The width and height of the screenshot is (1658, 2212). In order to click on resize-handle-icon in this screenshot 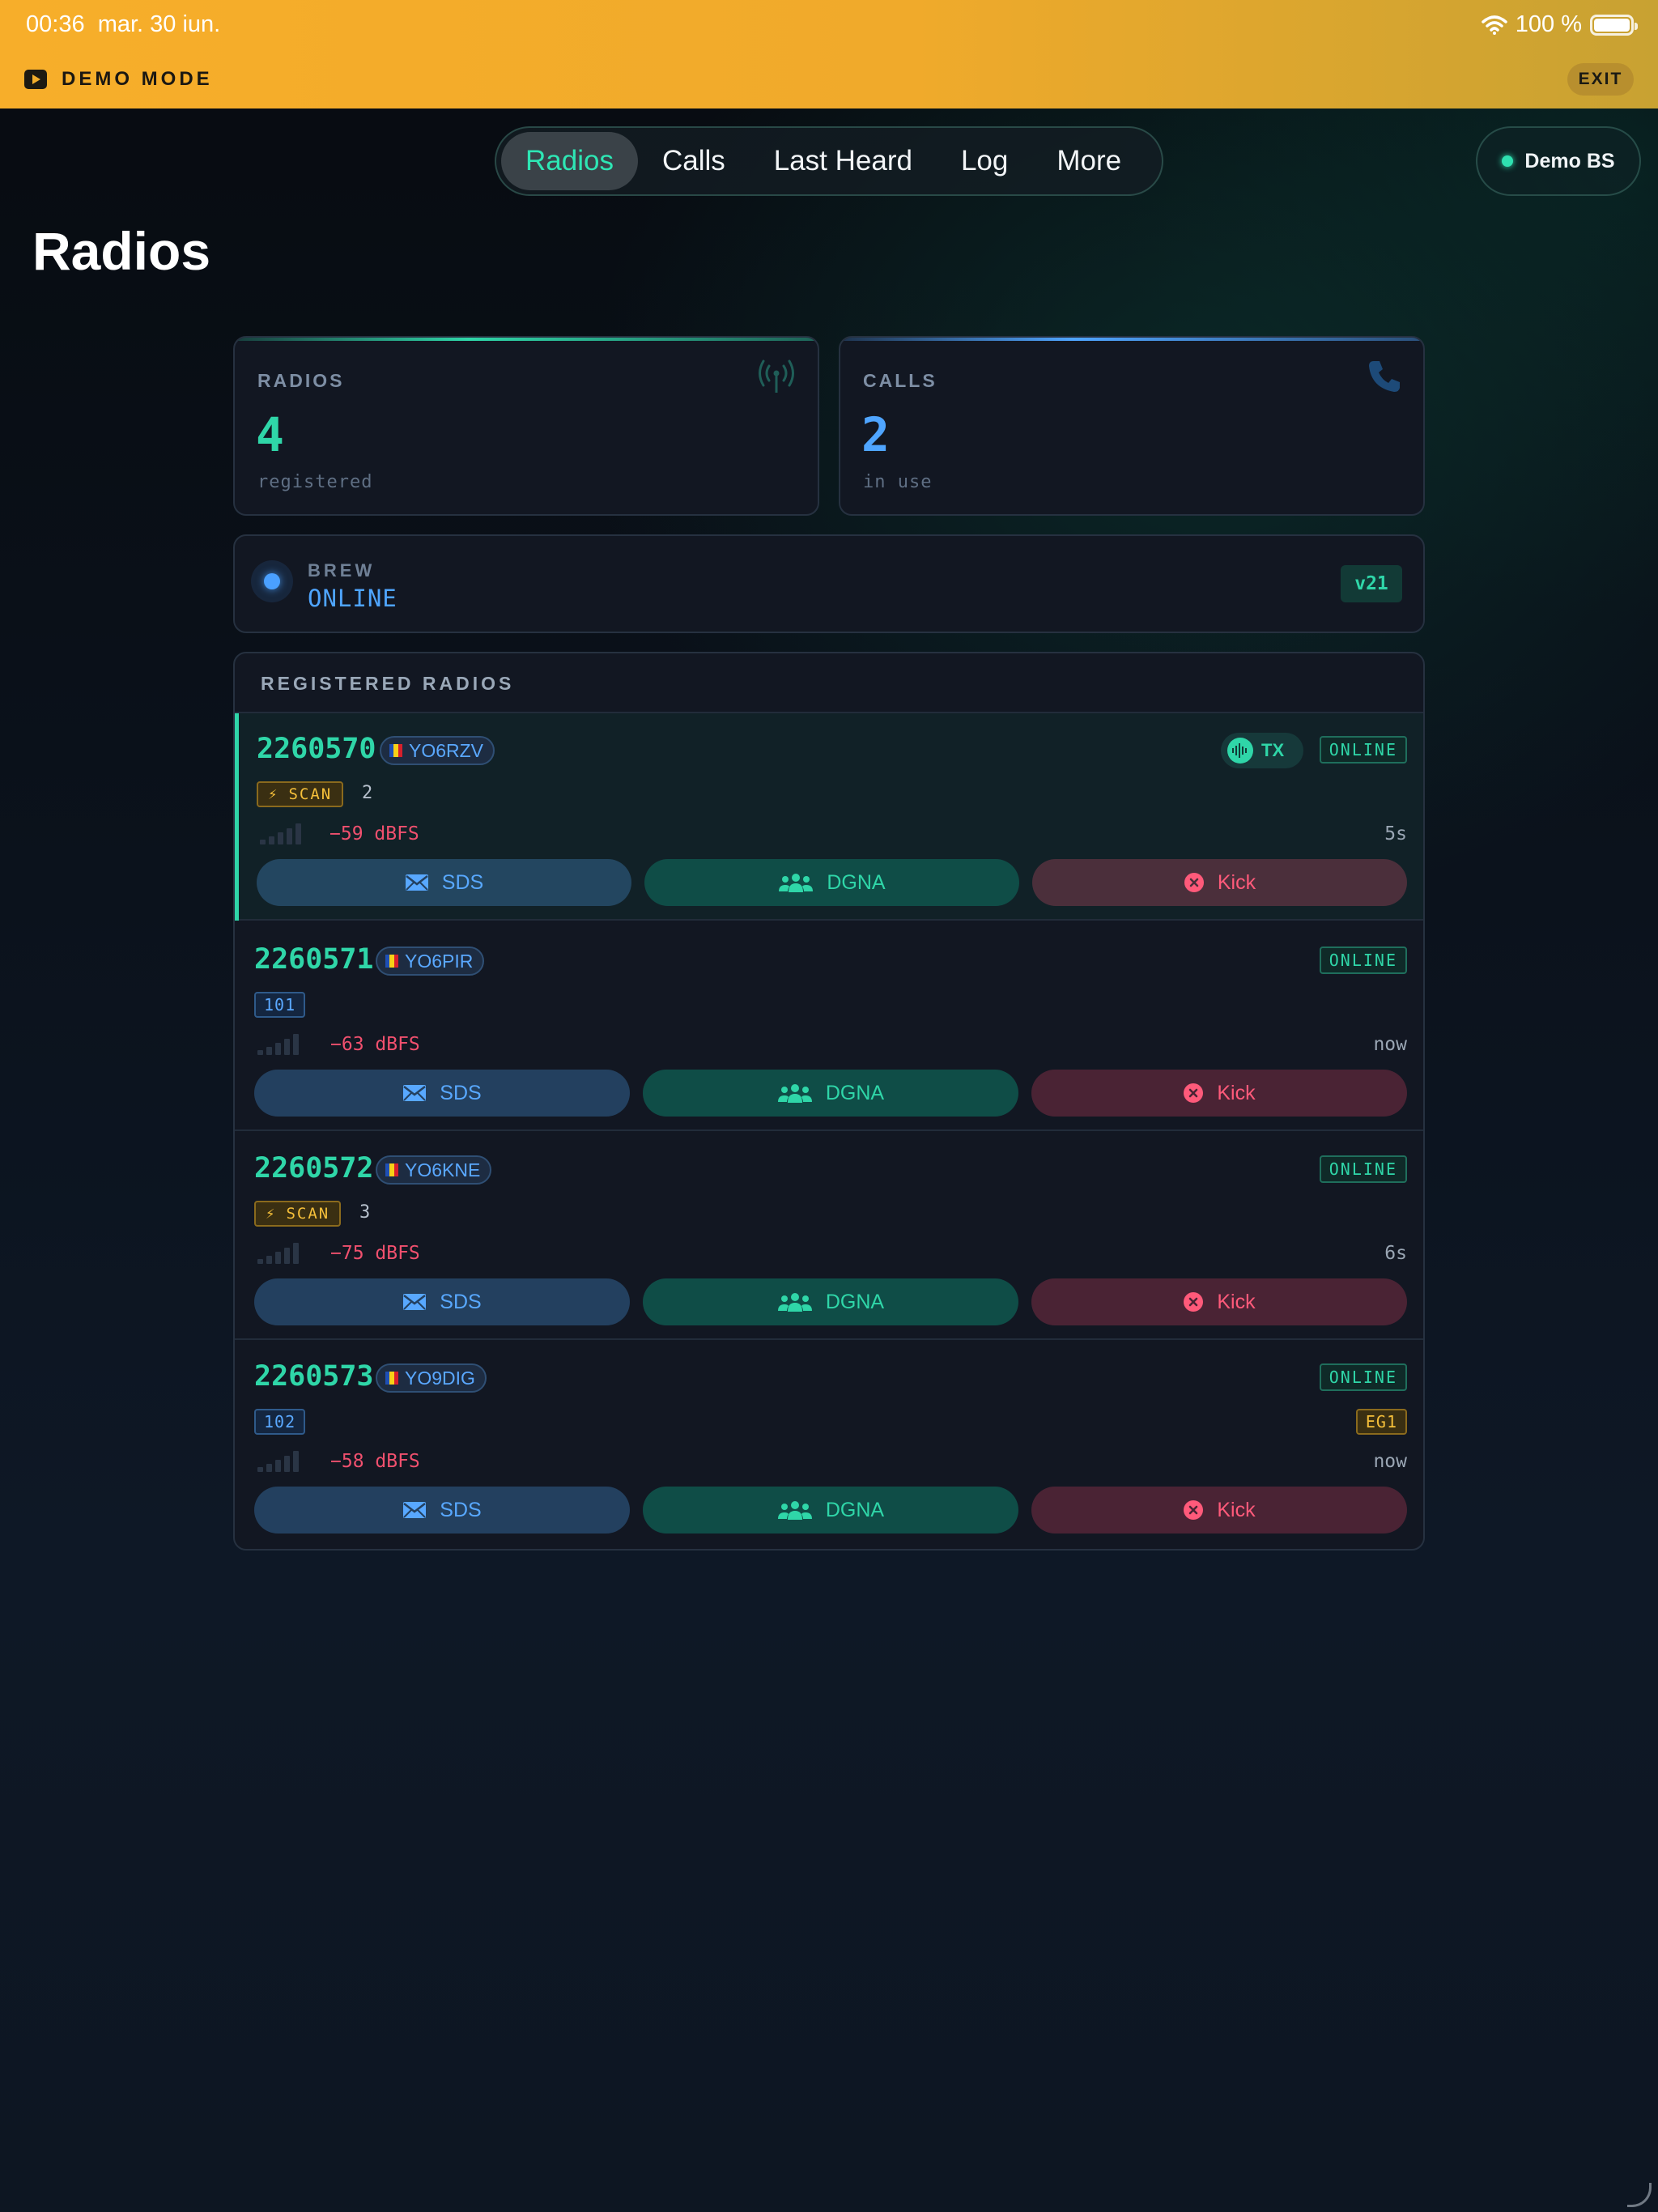, I will do `click(1639, 2195)`.